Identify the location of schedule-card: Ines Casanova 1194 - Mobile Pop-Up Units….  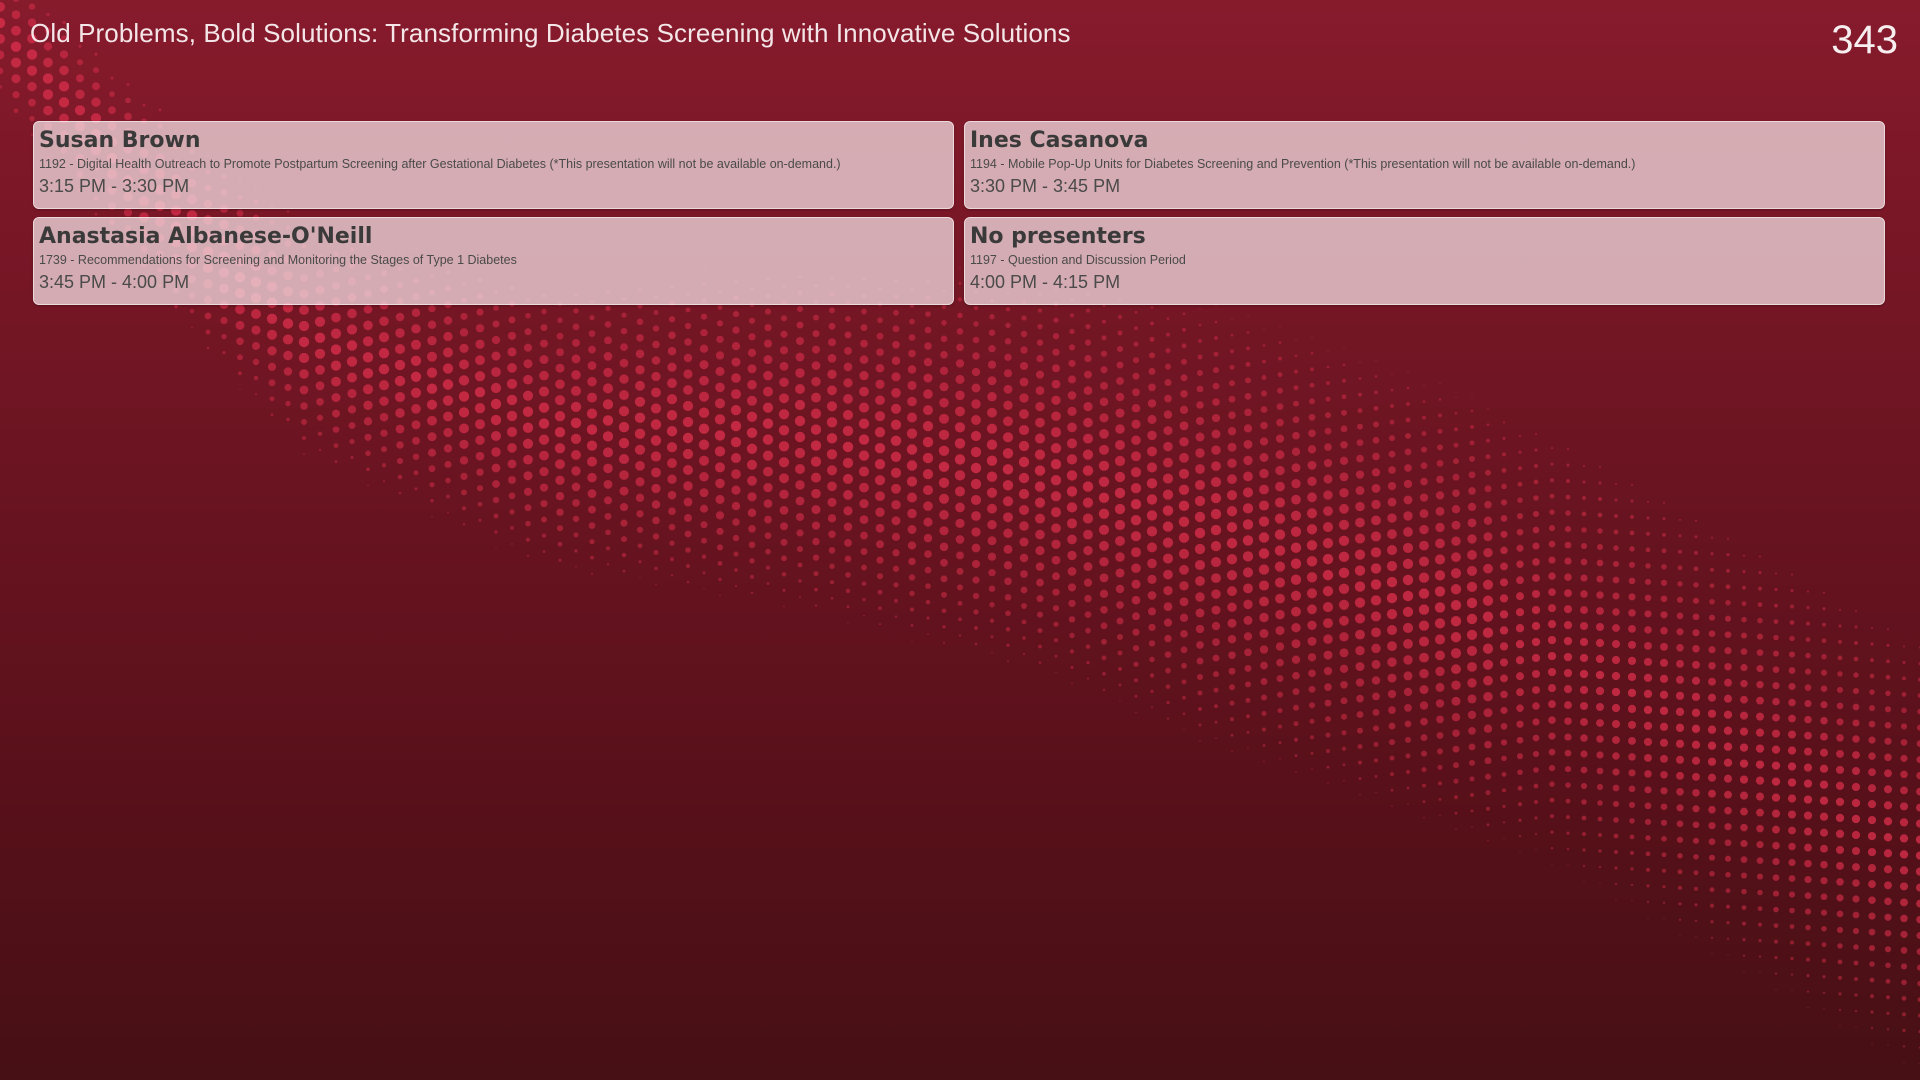
(1424, 165).